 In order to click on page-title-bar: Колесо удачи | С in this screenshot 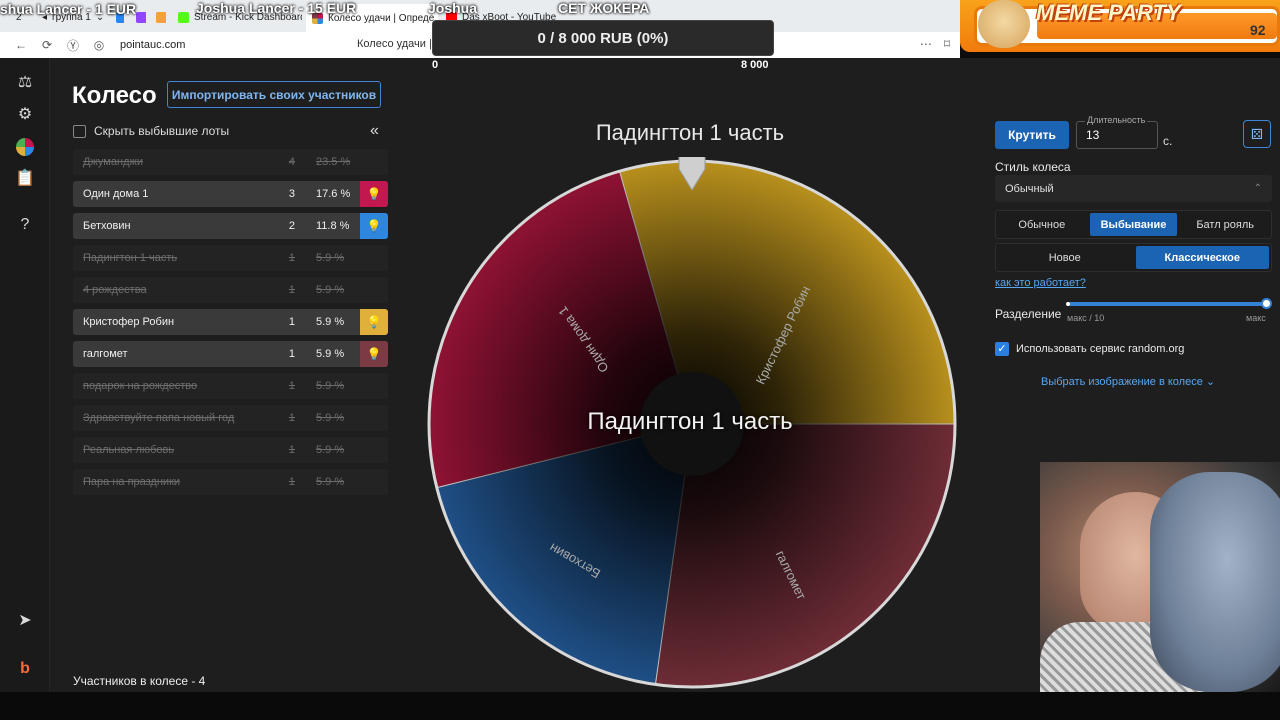, I will do `click(400, 44)`.